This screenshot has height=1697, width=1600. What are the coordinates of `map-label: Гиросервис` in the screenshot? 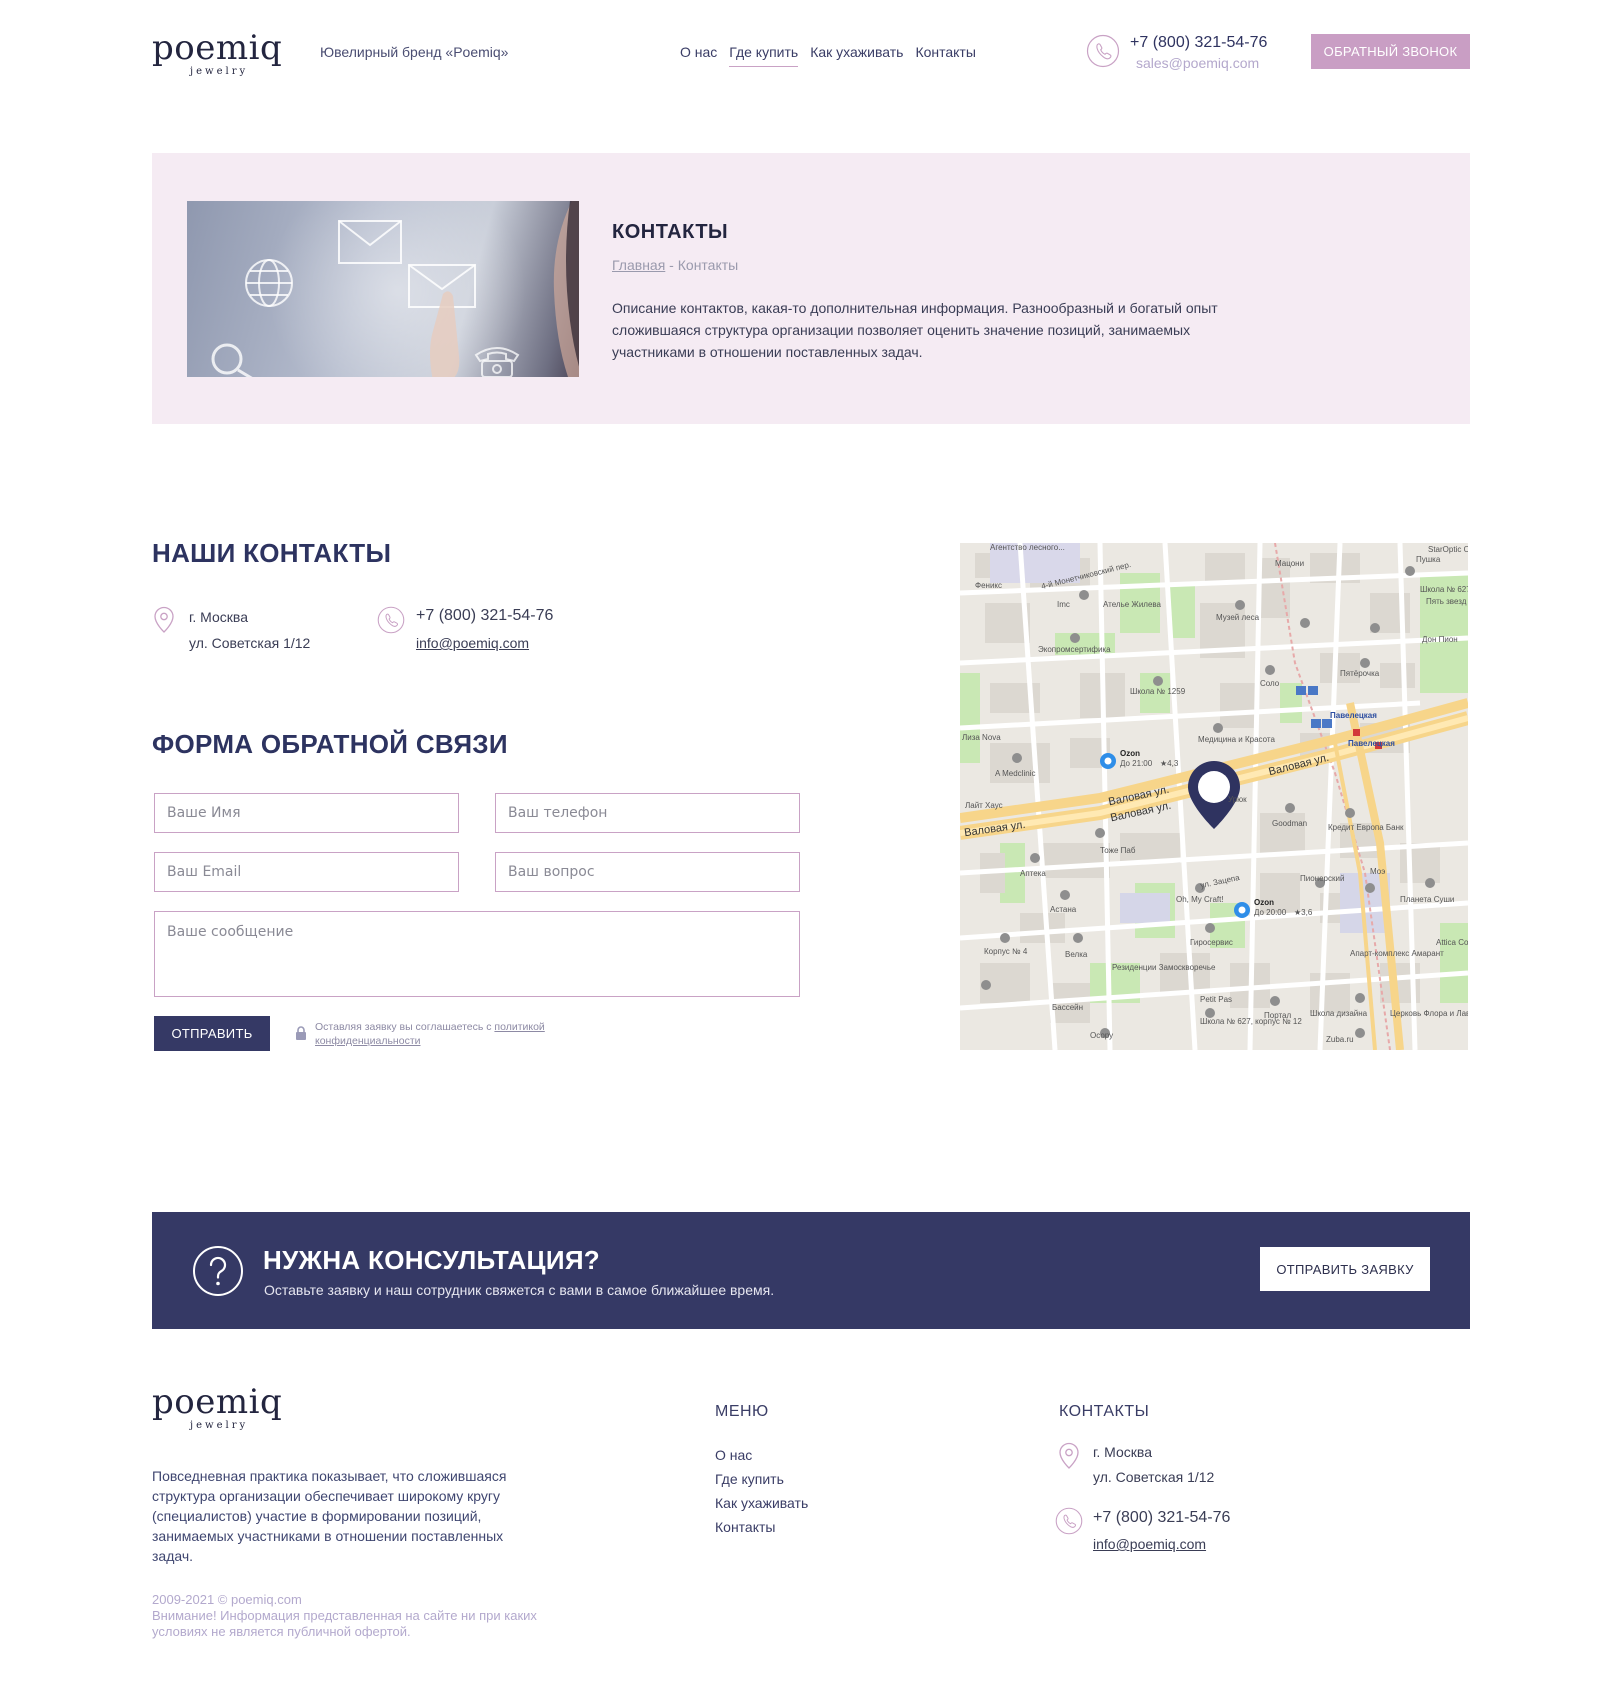 It's located at (1211, 942).